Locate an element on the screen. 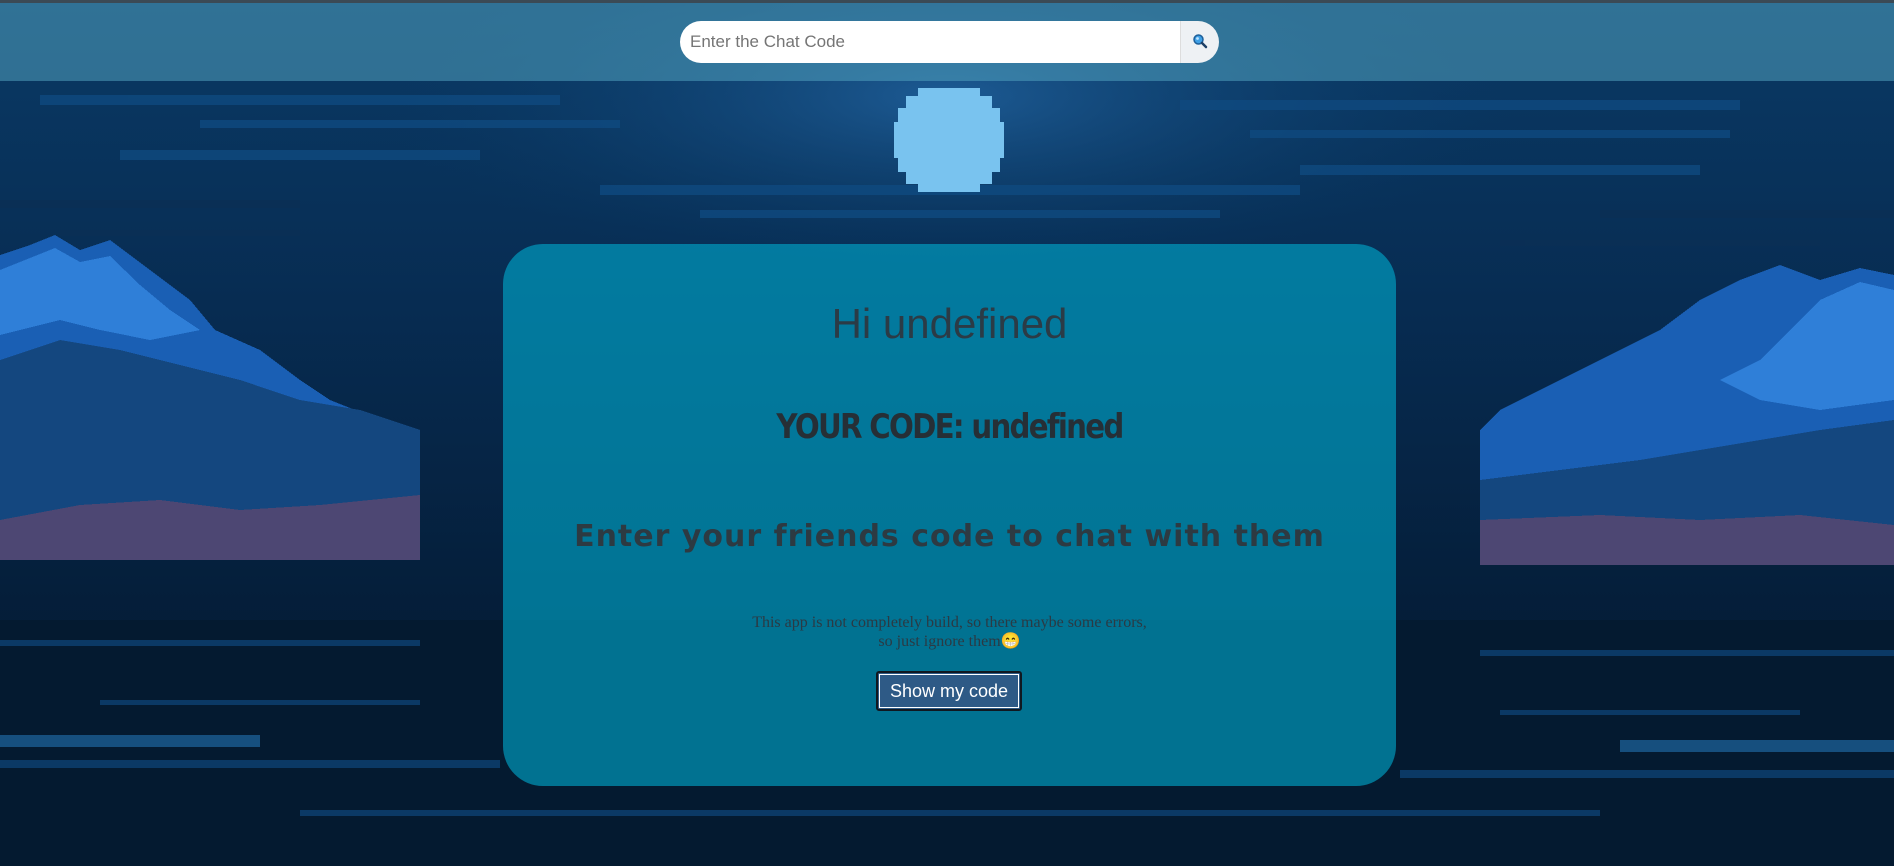 This screenshot has width=1894, height=866. your-code-heading: YOUR CODE: undefined is located at coordinates (950, 427).